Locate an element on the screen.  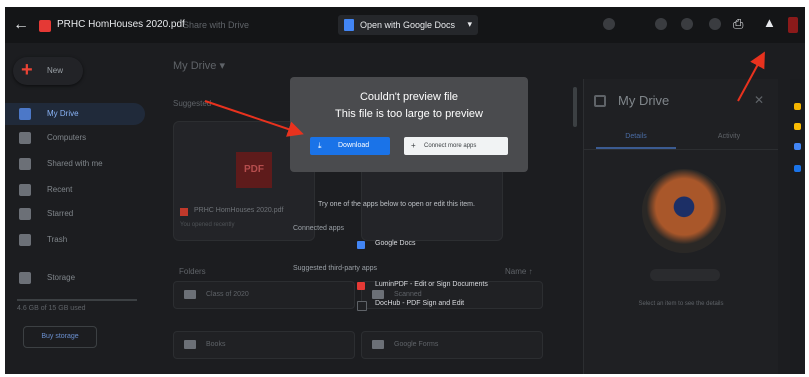
dochub-icon is located at coordinates (362, 306).